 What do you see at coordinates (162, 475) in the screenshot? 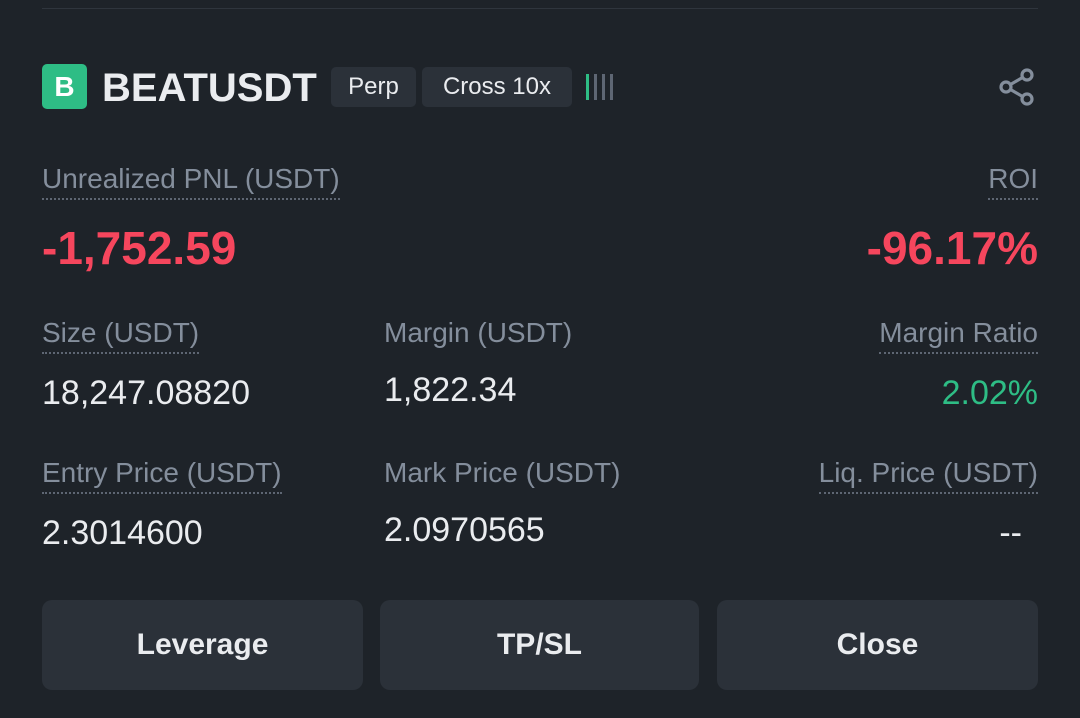
I see `entry-price-label: Entry Price (USDT)` at bounding box center [162, 475].